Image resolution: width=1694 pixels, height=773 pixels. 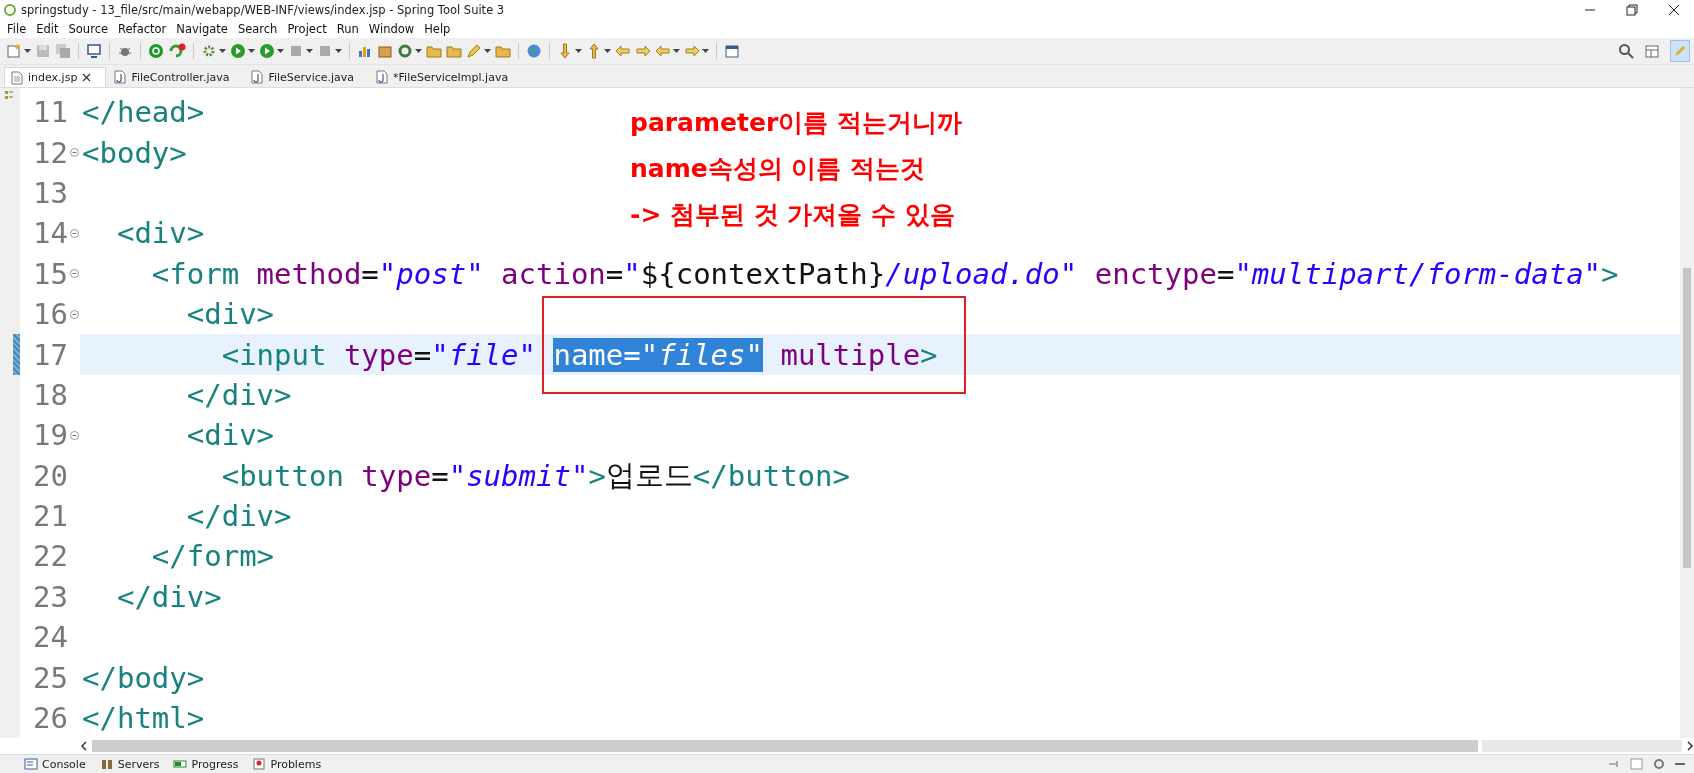 What do you see at coordinates (484, 354) in the screenshot?
I see `code-token: "file"` at bounding box center [484, 354].